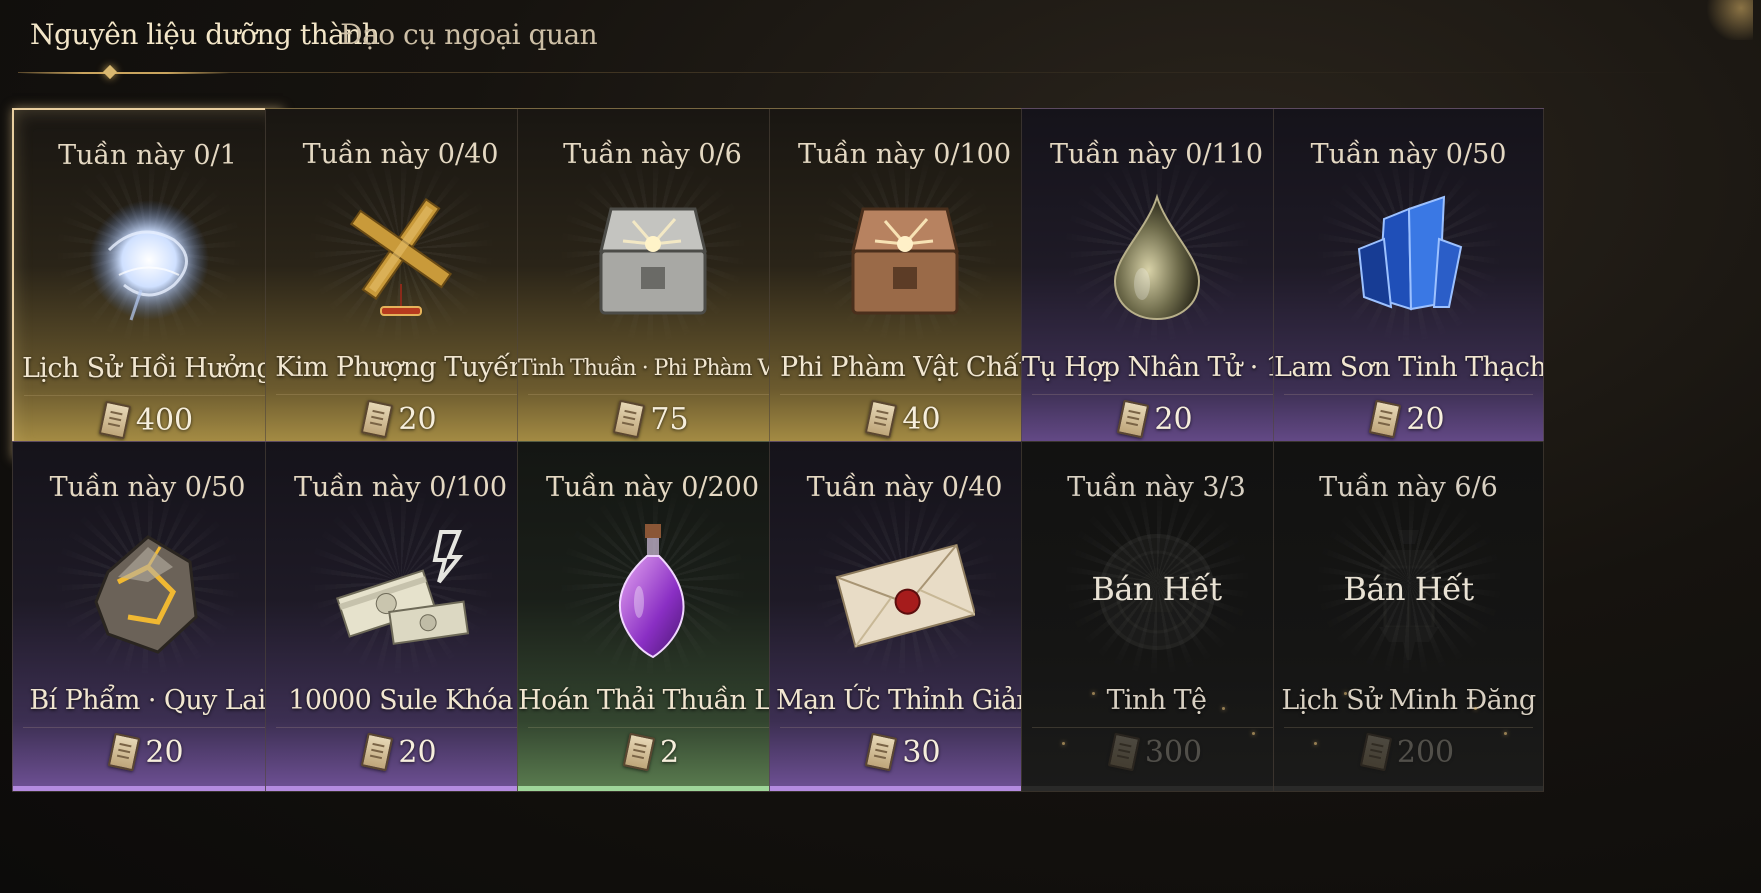 Image resolution: width=1761 pixels, height=893 pixels. What do you see at coordinates (1425, 752) in the screenshot?
I see `item-price: 200` at bounding box center [1425, 752].